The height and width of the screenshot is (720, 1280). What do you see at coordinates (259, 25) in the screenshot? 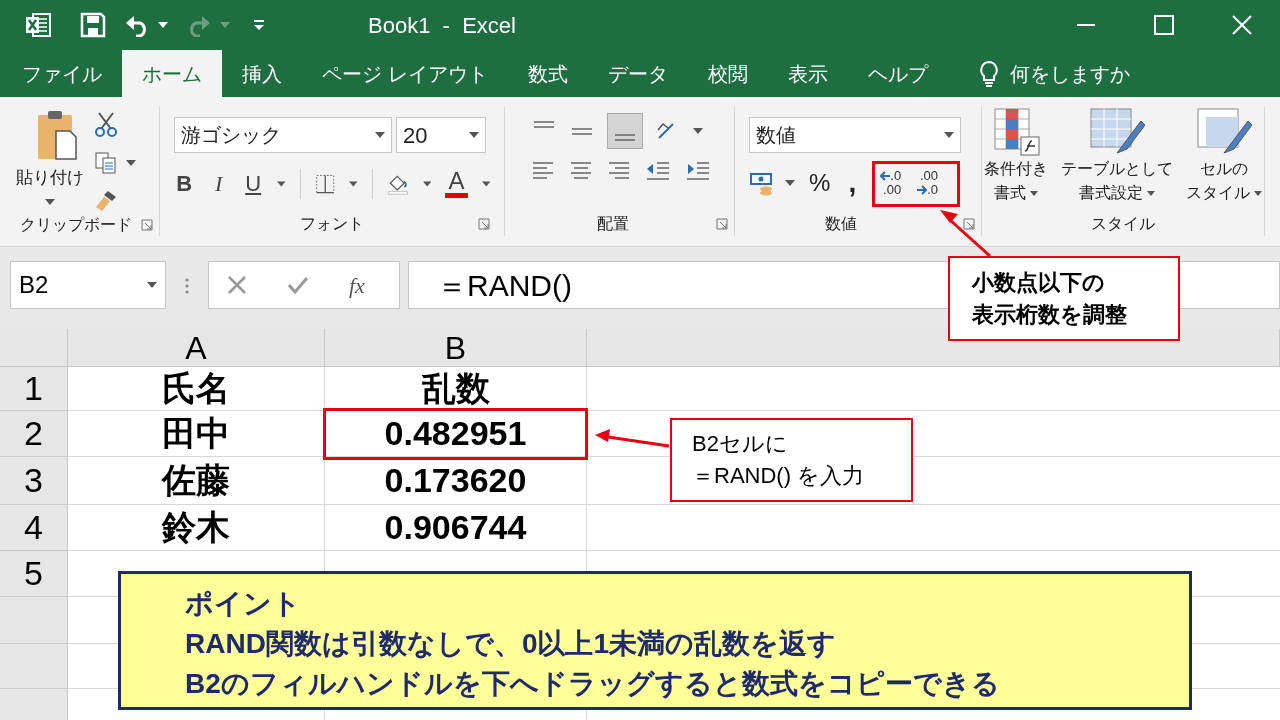
I see `customize-dropdown-icon` at bounding box center [259, 25].